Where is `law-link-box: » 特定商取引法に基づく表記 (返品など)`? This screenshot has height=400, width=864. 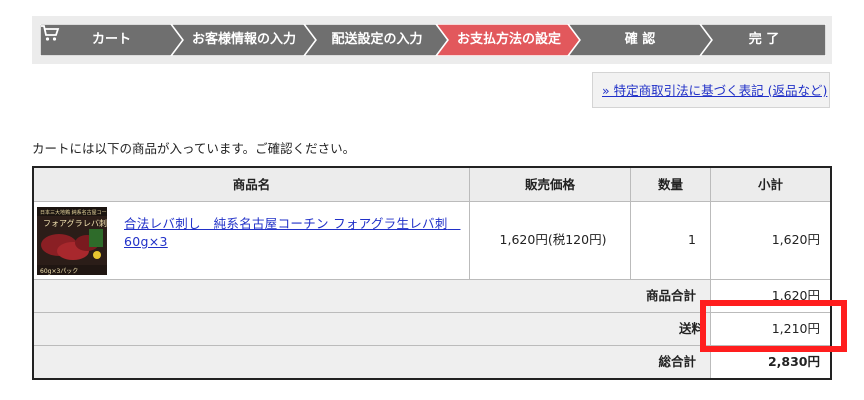
law-link-box: » 特定商取引法に基づく表記 (返品など) is located at coordinates (711, 90).